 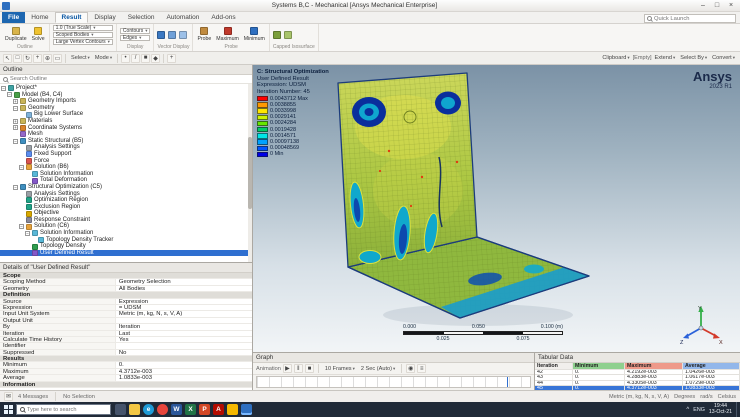 What do you see at coordinates (183, 365) in the screenshot?
I see `details-field-value: 0.` at bounding box center [183, 365].